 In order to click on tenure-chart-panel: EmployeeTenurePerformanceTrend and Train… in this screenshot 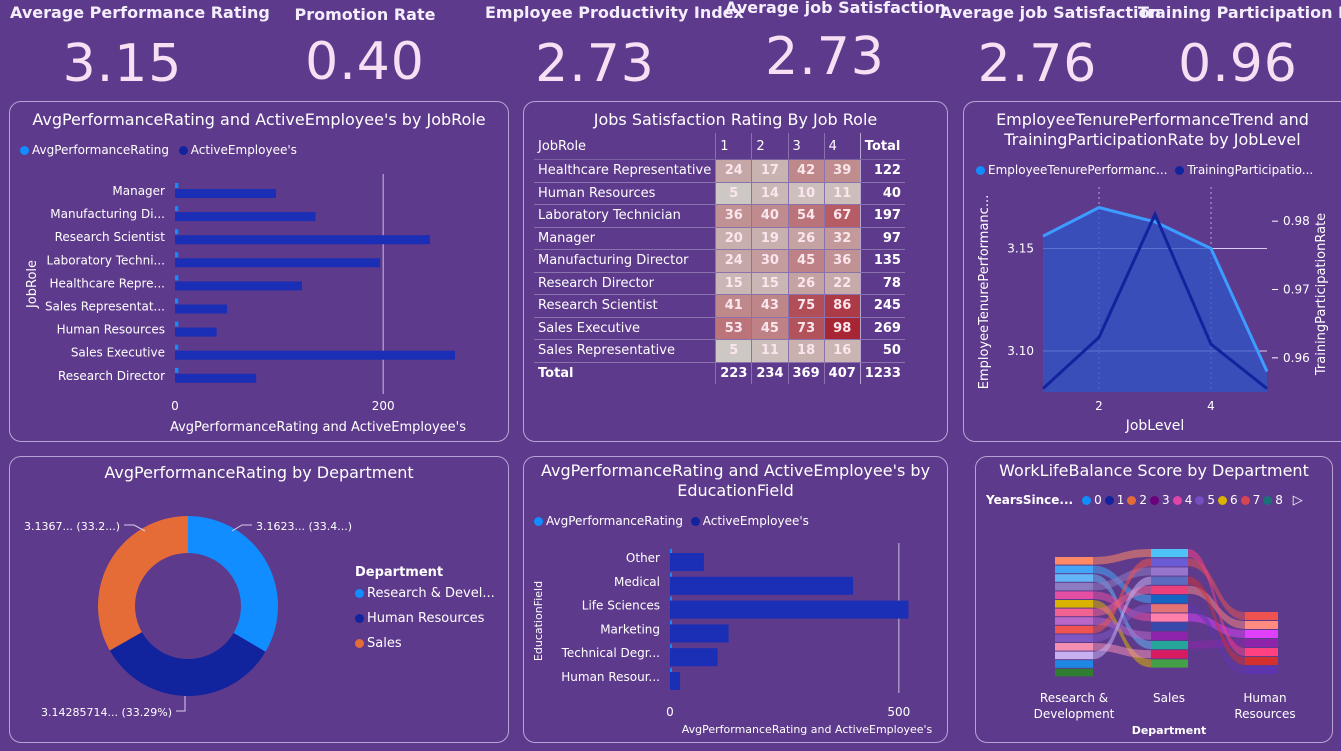, I will do `click(1152, 271)`.